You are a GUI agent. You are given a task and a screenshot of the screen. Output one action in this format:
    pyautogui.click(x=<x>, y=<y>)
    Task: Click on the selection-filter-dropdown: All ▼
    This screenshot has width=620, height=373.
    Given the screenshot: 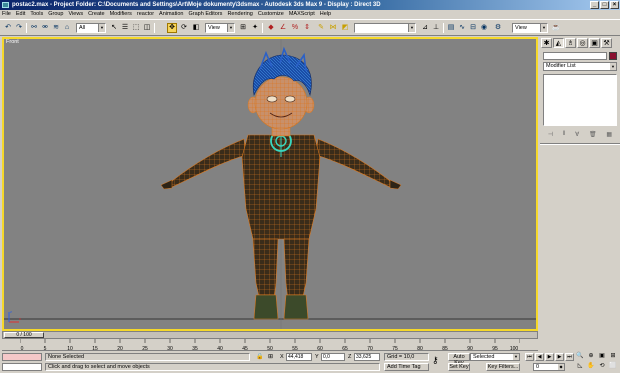 What is the action you would take?
    pyautogui.click(x=91, y=28)
    